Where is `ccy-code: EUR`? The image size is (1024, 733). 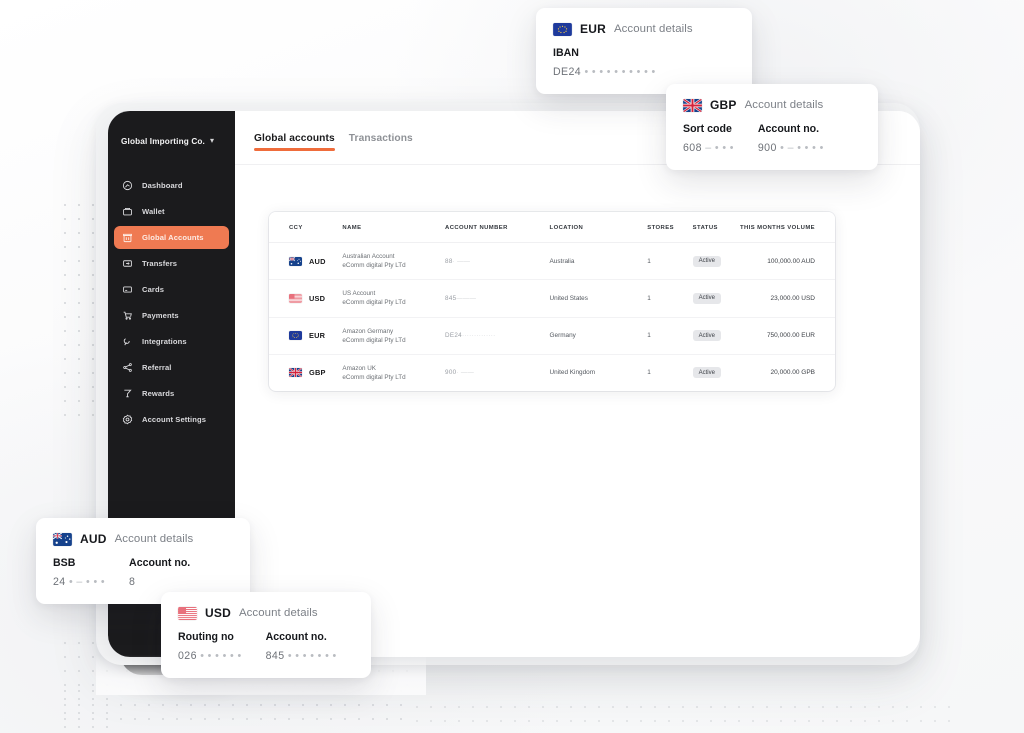 ccy-code: EUR is located at coordinates (317, 336).